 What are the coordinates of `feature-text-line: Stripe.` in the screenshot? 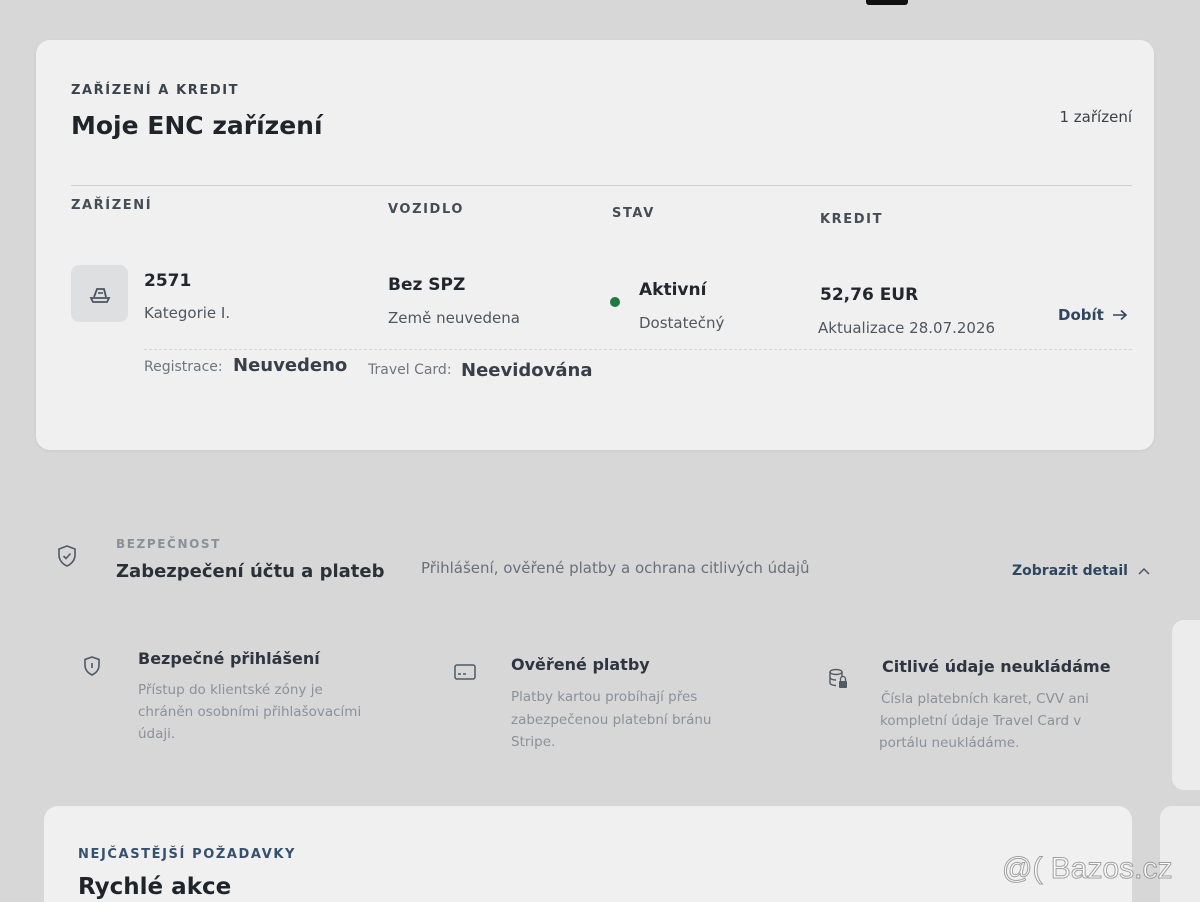 It's located at (533, 742).